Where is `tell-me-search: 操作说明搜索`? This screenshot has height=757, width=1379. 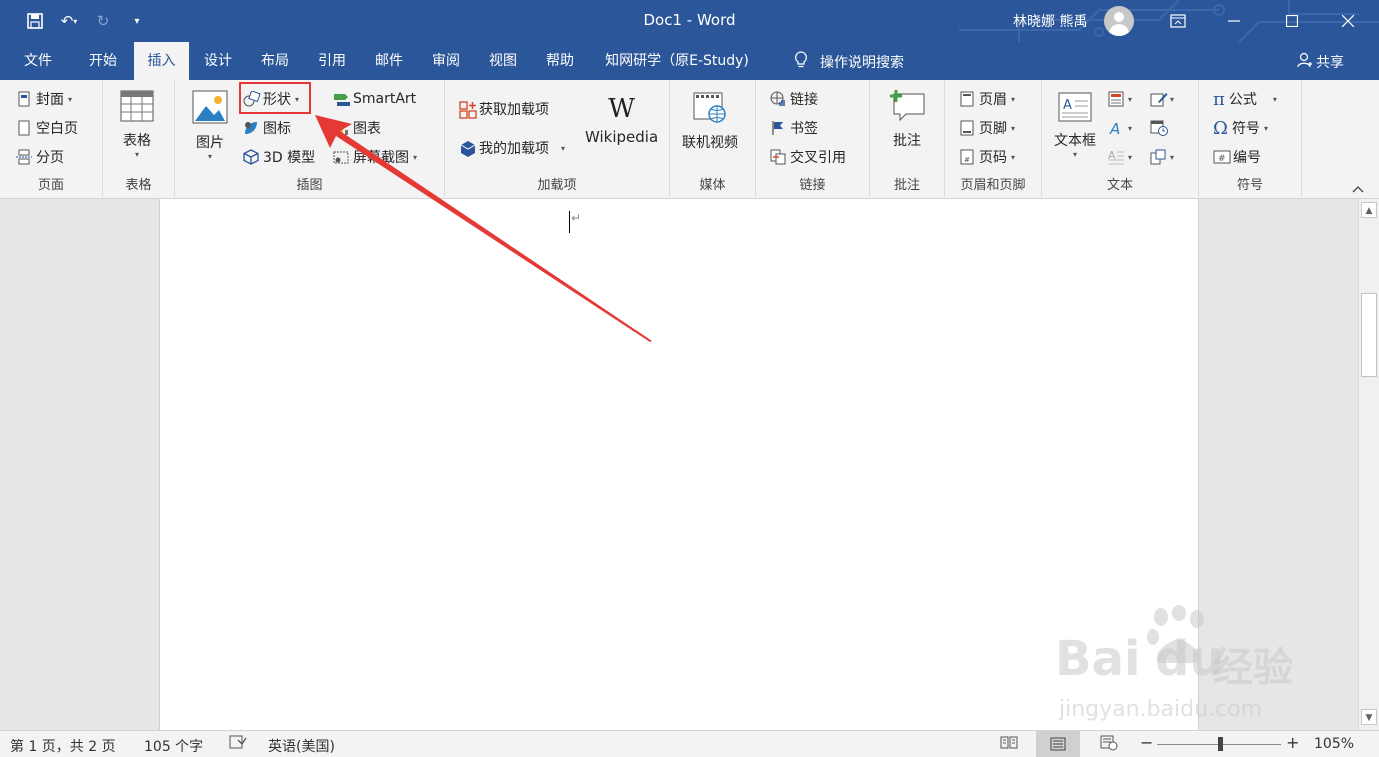
tell-me-search: 操作说明搜索 is located at coordinates (849, 62).